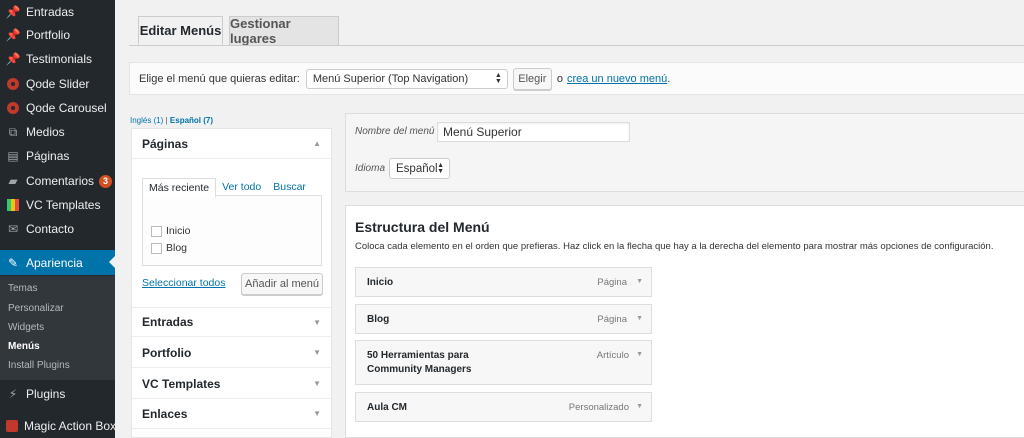 Image resolution: width=1024 pixels, height=438 pixels. What do you see at coordinates (317, 143) in the screenshot?
I see `chevron-up-icon: ▲` at bounding box center [317, 143].